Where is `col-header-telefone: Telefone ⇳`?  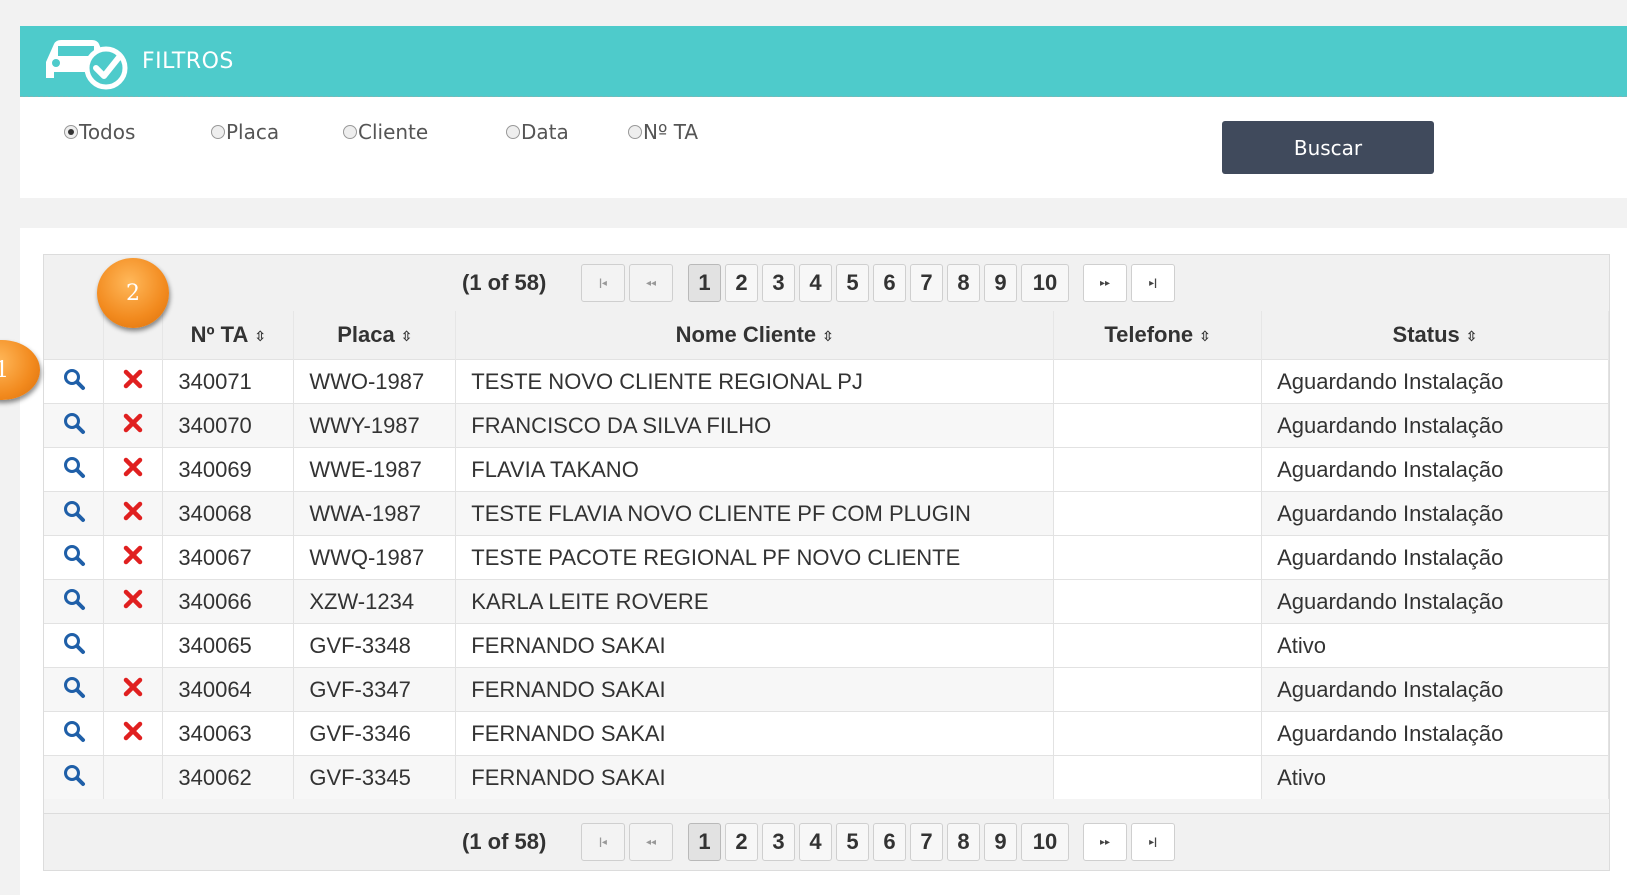 col-header-telefone: Telefone ⇳ is located at coordinates (1158, 335).